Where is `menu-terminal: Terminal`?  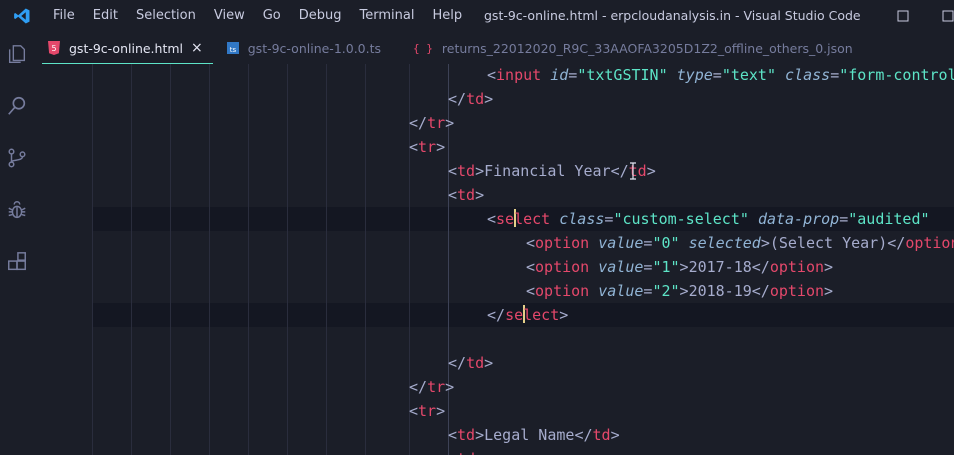
menu-terminal: Terminal is located at coordinates (387, 16).